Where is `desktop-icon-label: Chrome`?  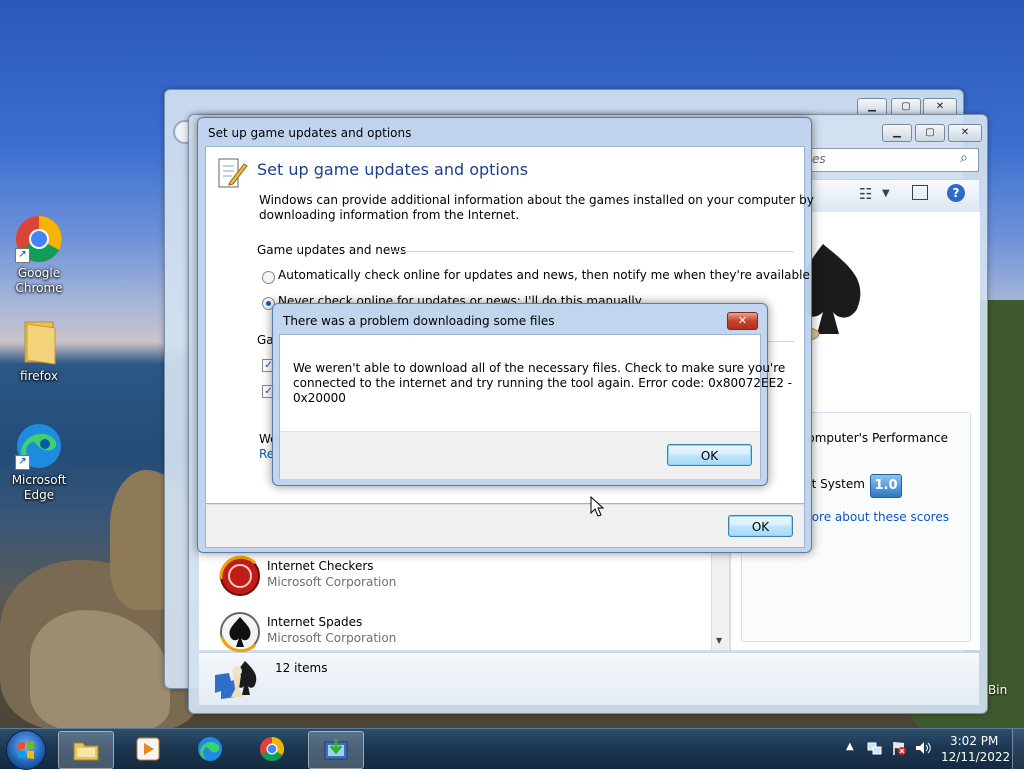
desktop-icon-label: Chrome is located at coordinates (39, 288).